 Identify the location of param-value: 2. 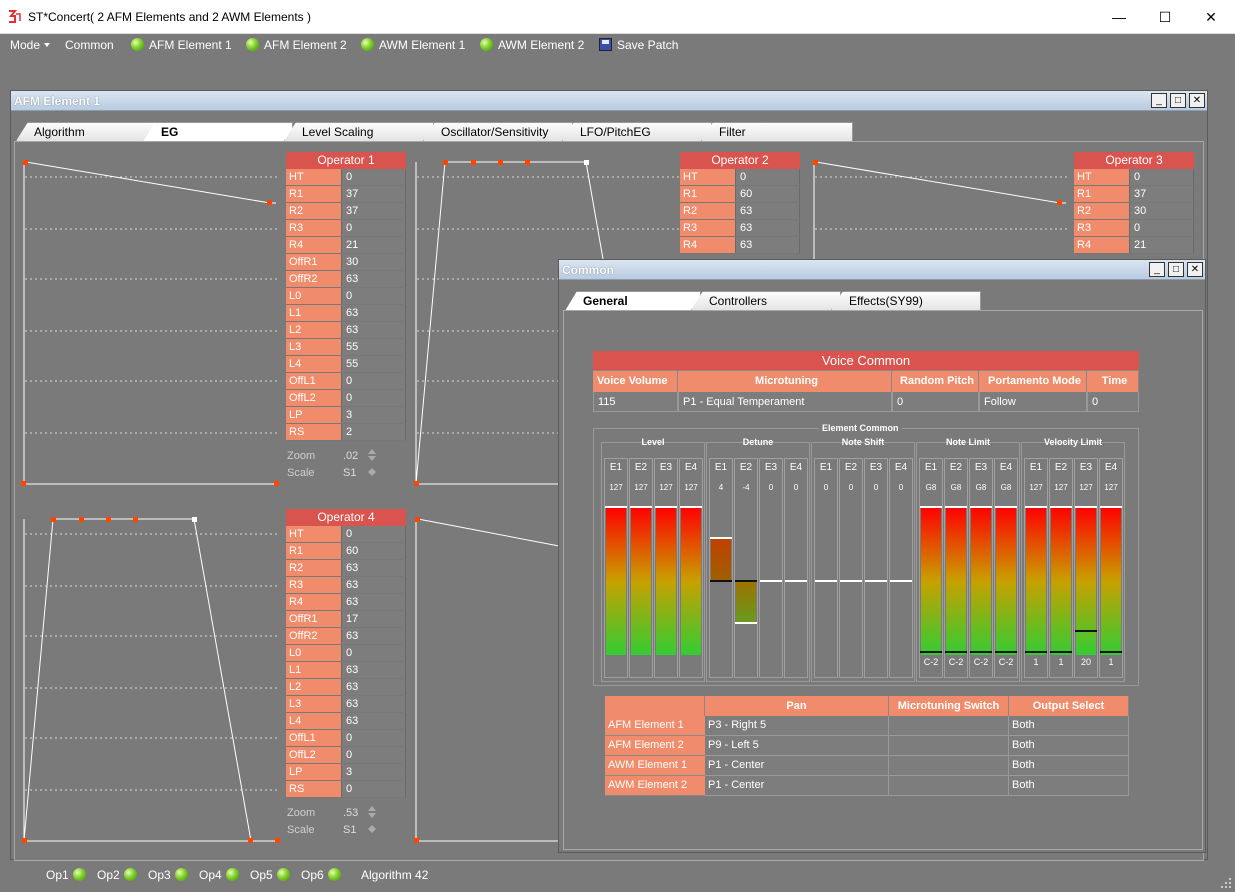
(373, 432).